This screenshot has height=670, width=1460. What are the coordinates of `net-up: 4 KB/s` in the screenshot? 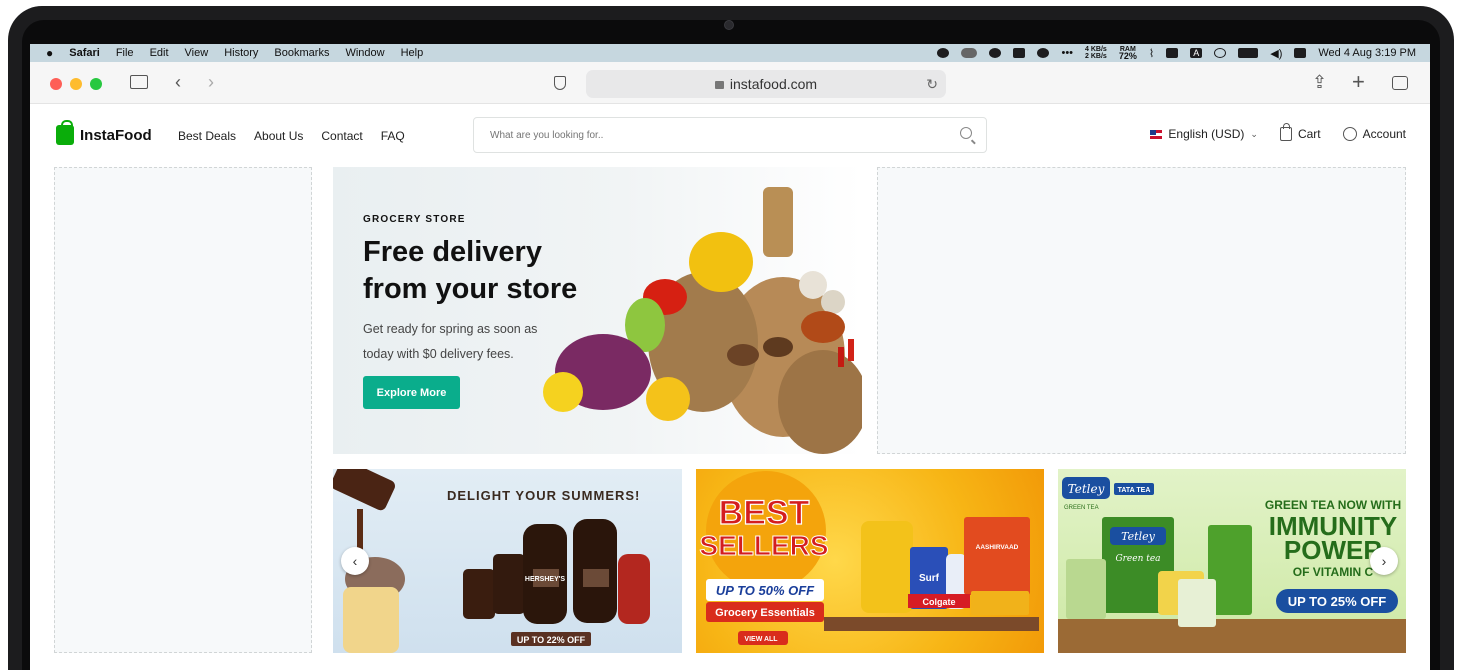 It's located at (1096, 49).